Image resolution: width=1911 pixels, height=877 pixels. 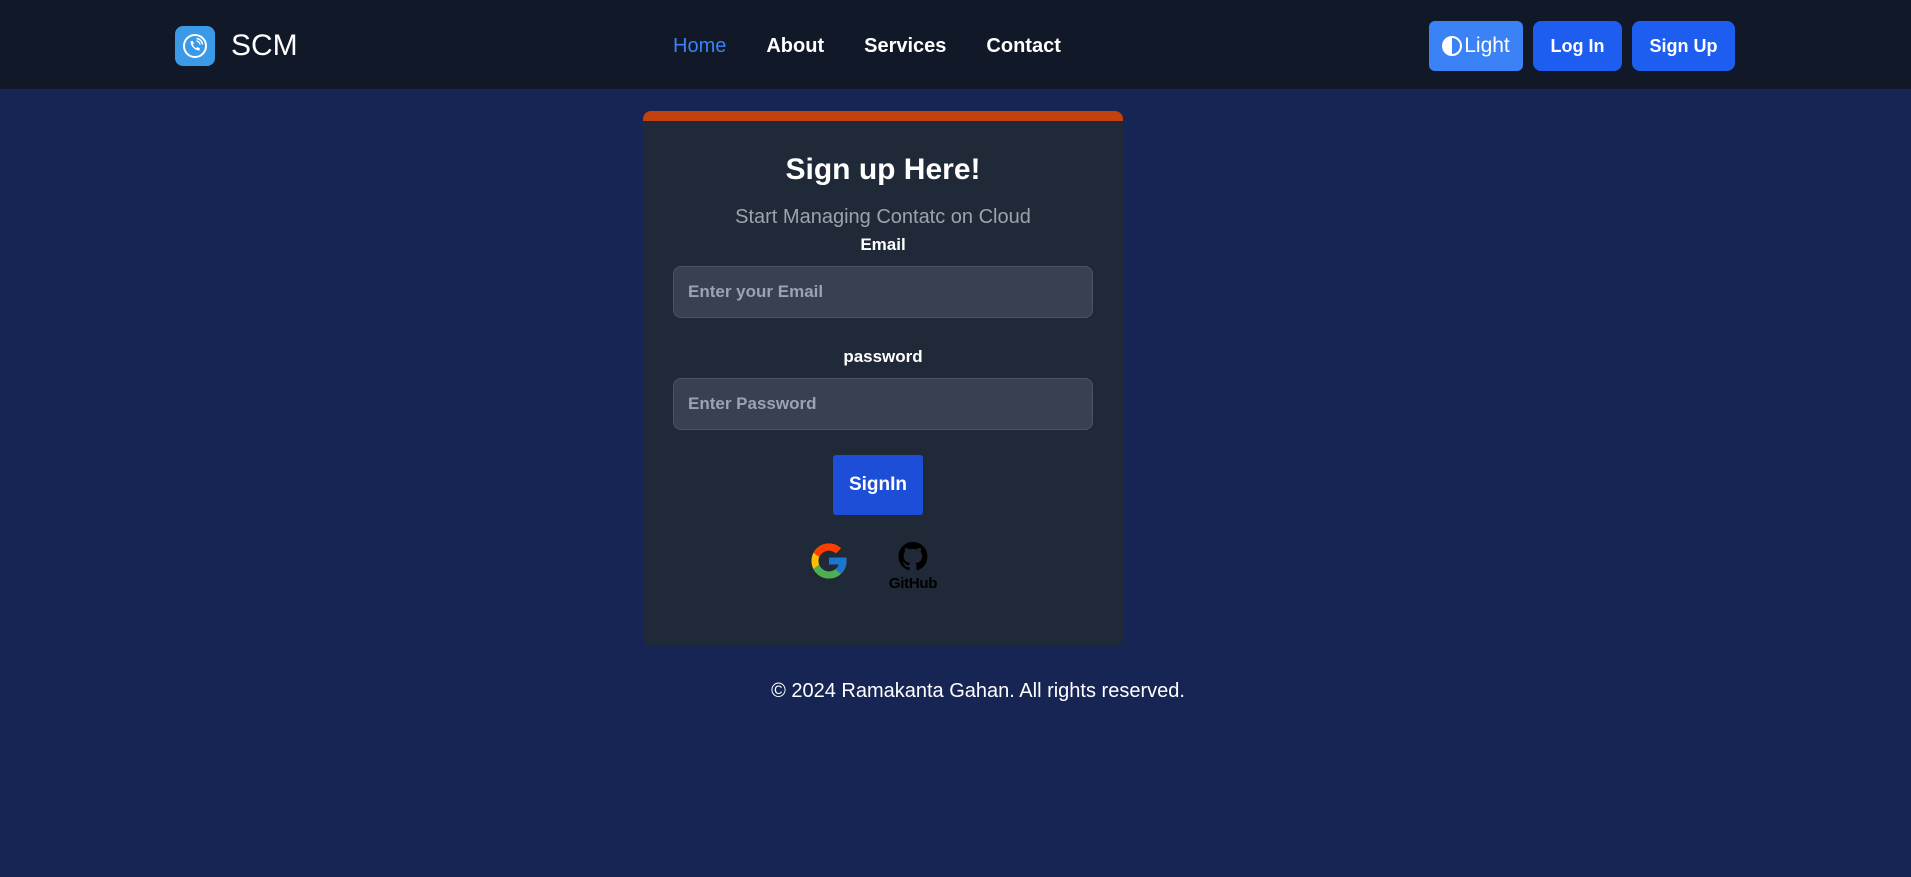 I want to click on email-label: Email, so click(x=883, y=244).